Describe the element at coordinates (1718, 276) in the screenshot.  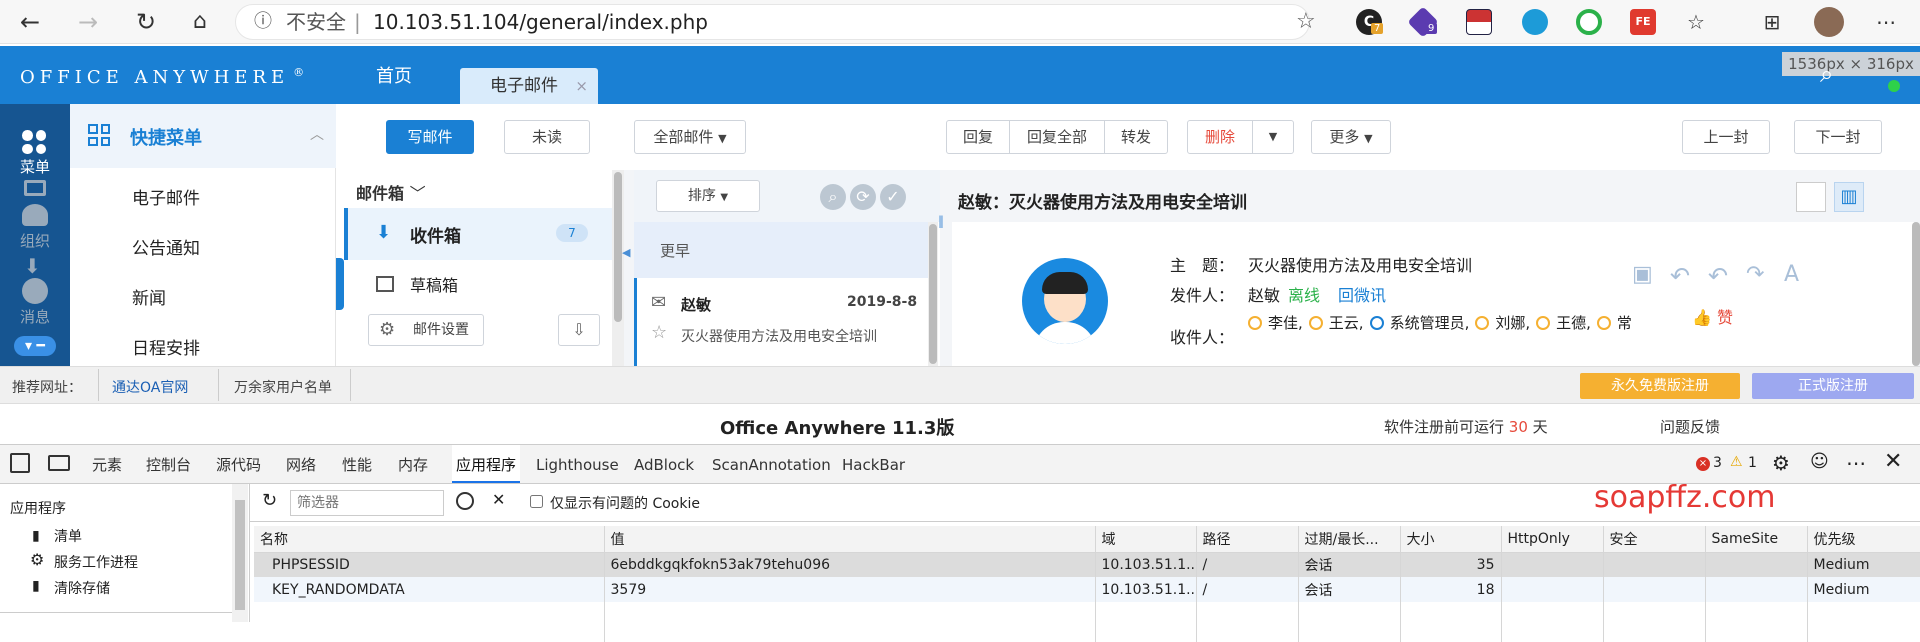
I see `reply-all-icon: ↶` at that location.